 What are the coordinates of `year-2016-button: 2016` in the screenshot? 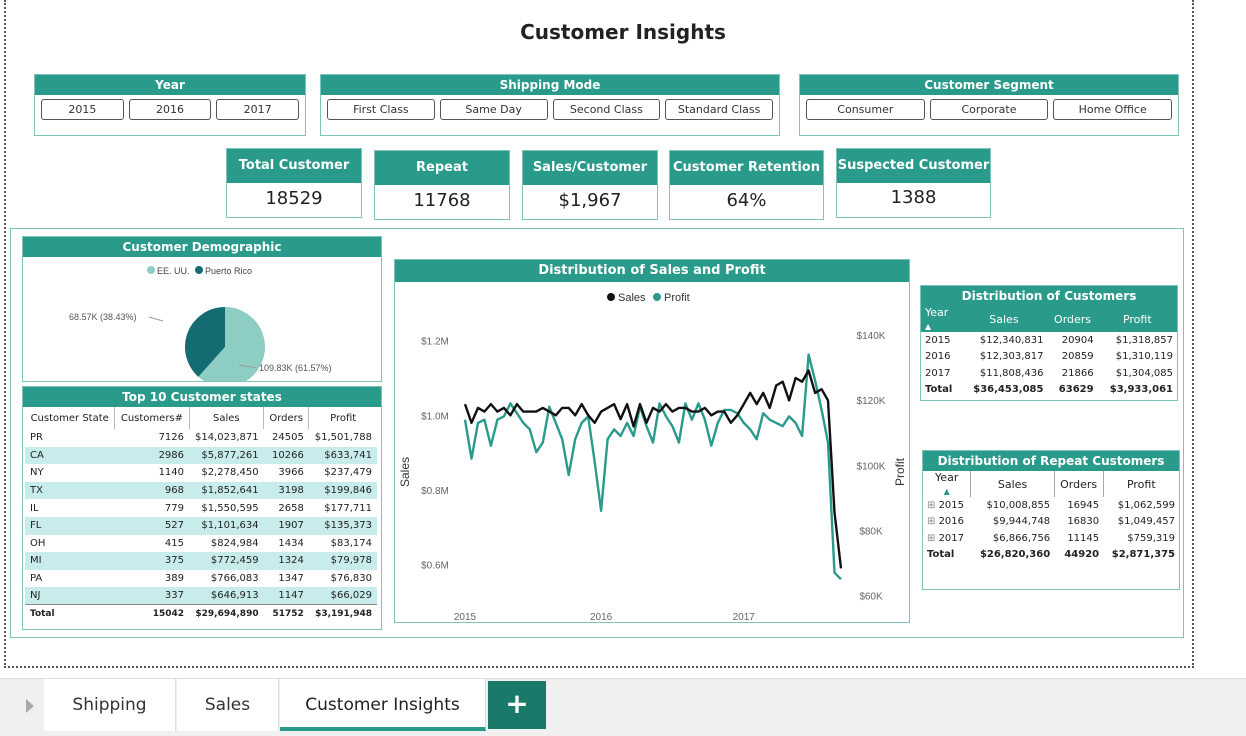 It's located at (170, 109).